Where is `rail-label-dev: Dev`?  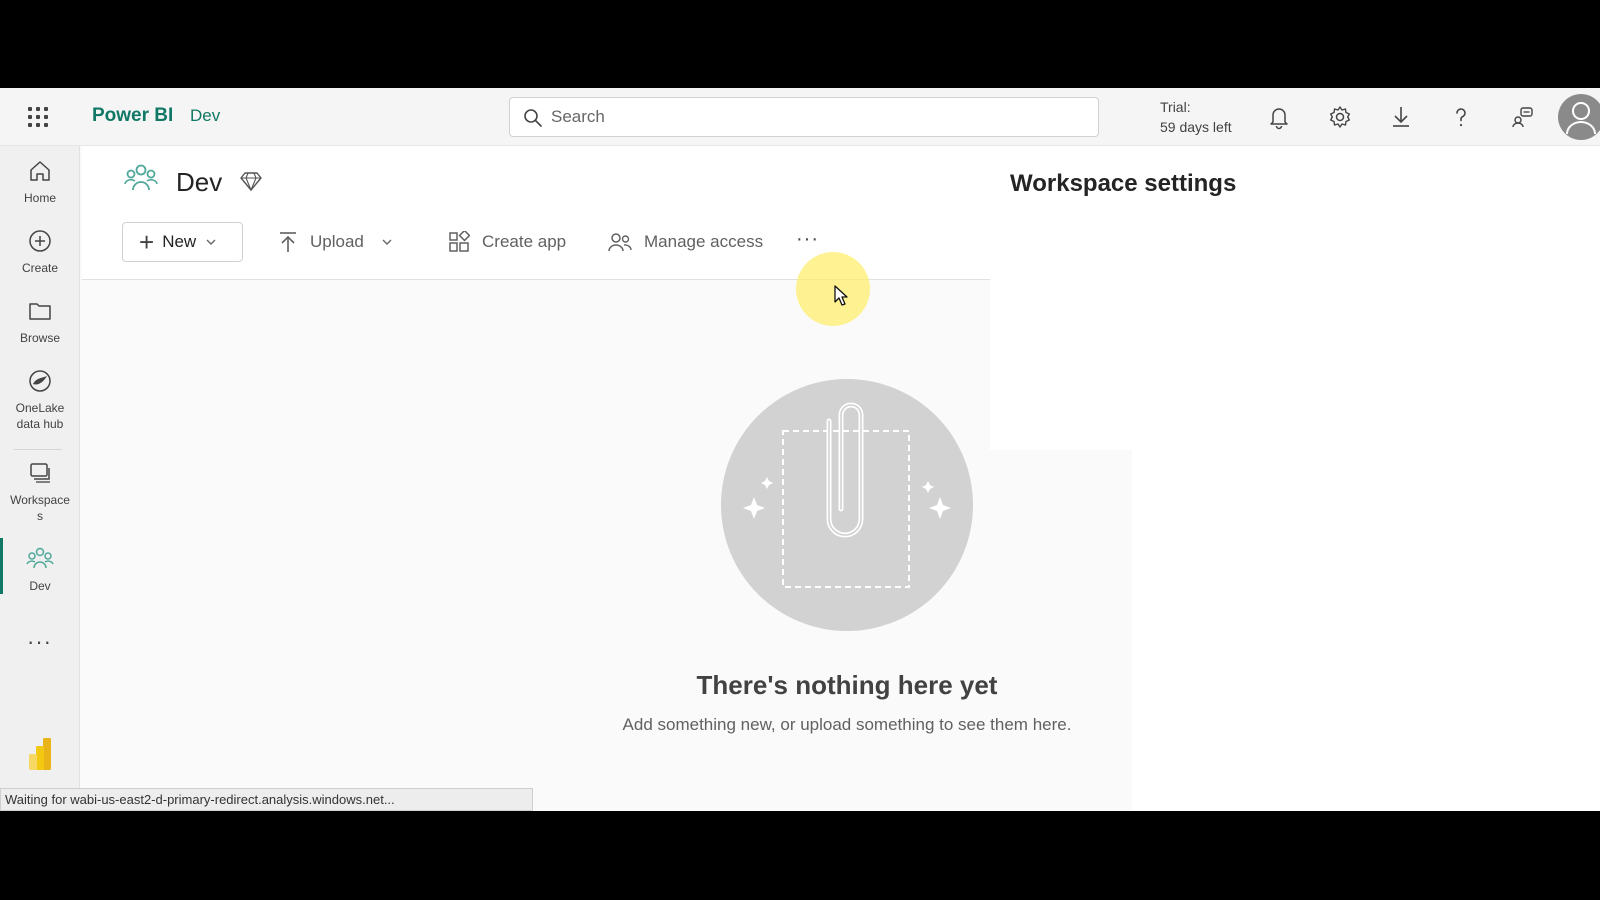
rail-label-dev: Dev is located at coordinates (40, 586).